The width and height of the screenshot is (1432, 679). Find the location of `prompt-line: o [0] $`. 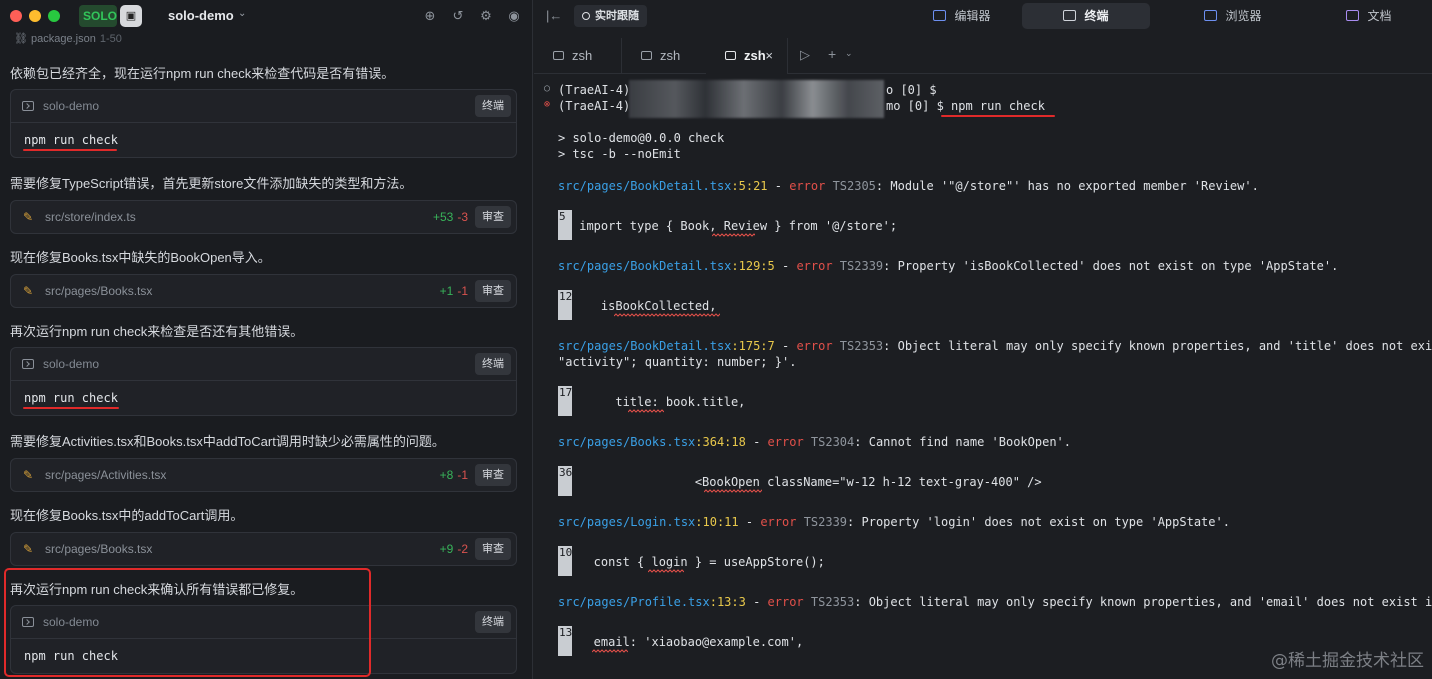

prompt-line: o [0] $ is located at coordinates (911, 90).